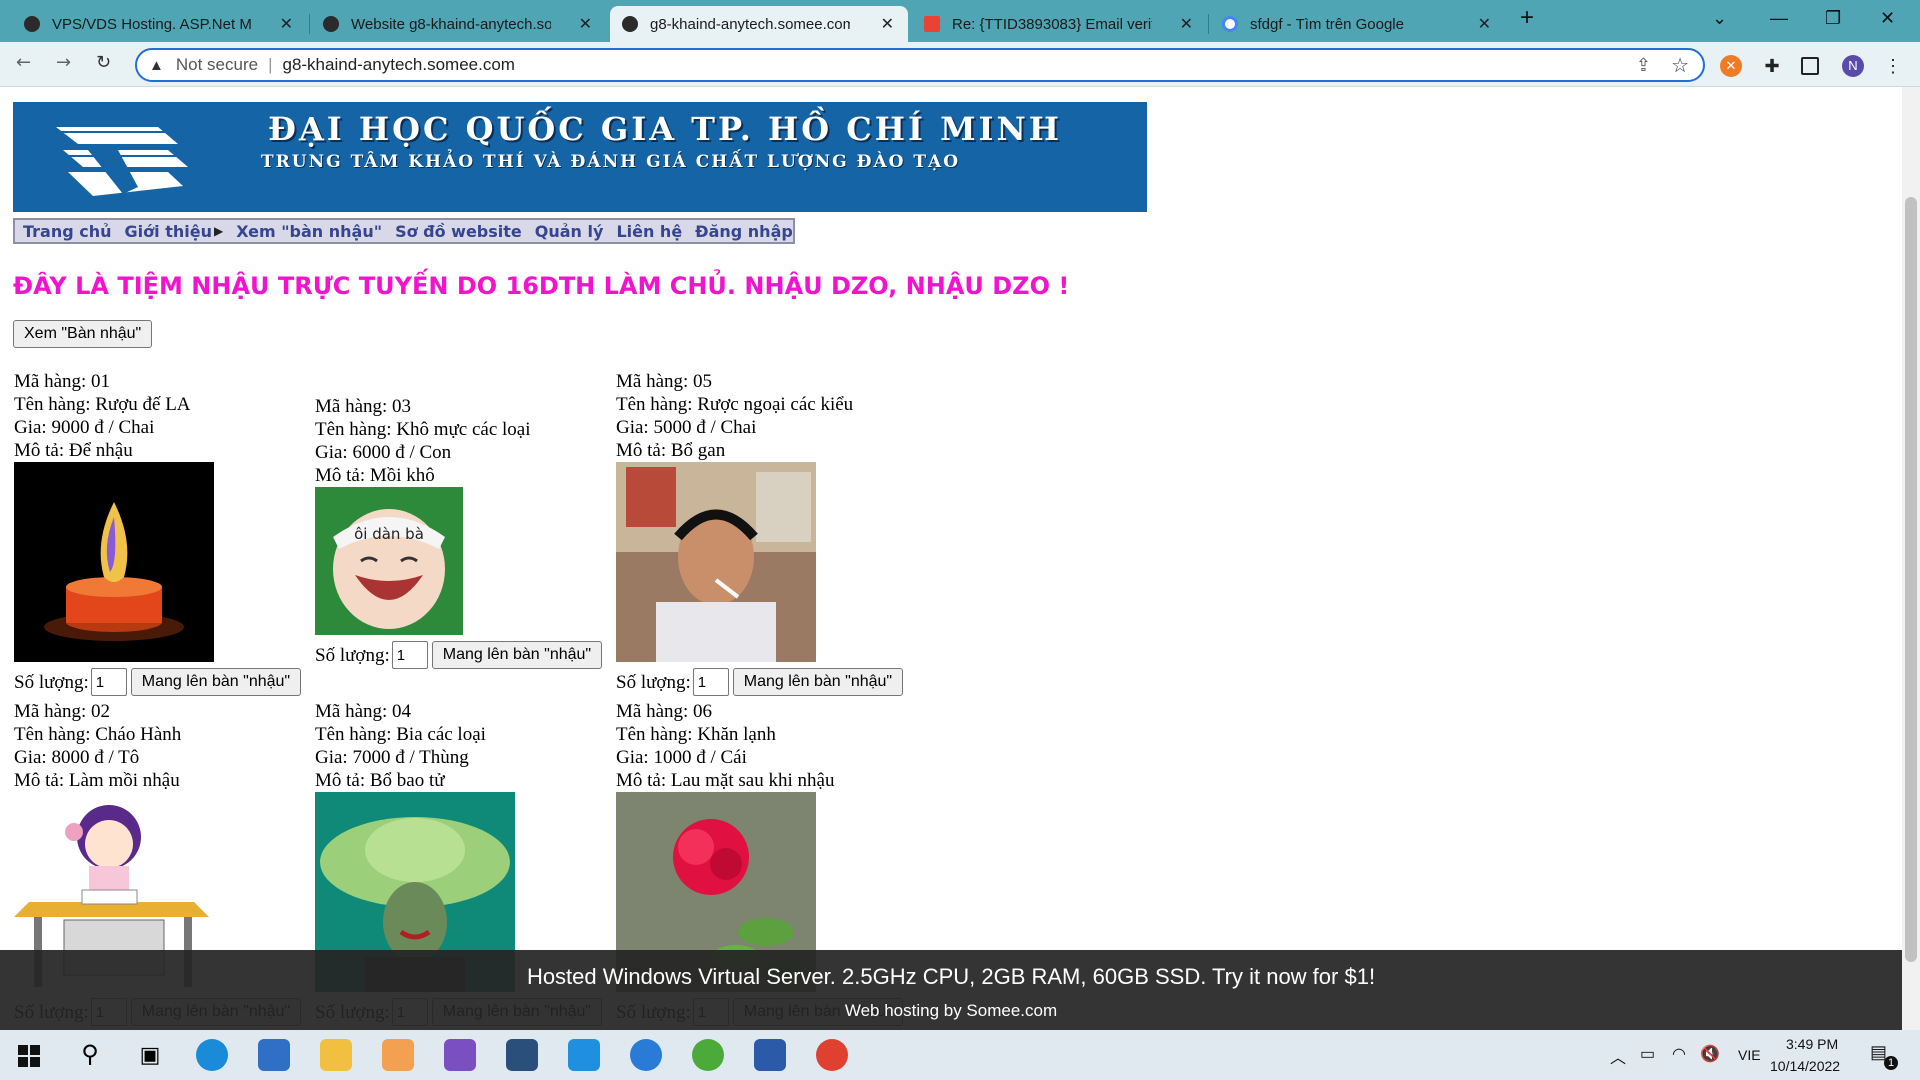  I want to click on menu-kebab-icon: ⋮, so click(1893, 66).